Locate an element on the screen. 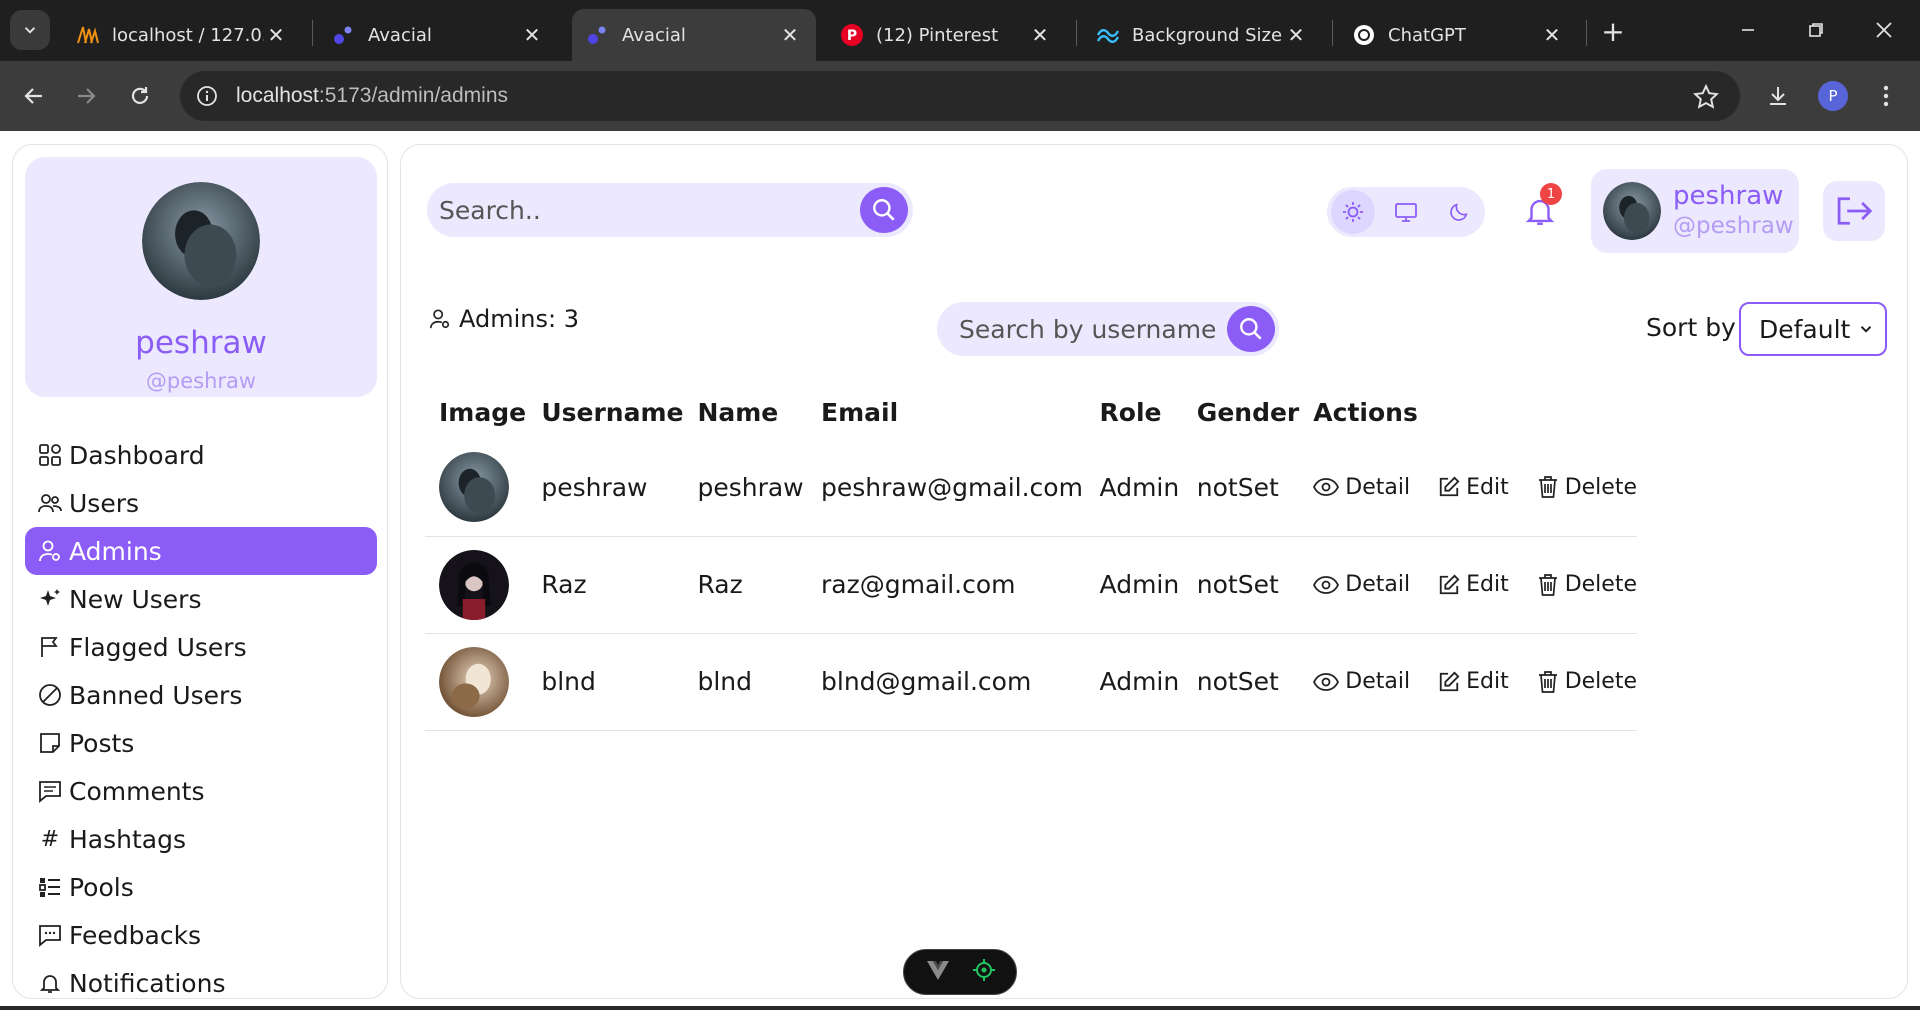 This screenshot has width=1920, height=1010. username-search-button is located at coordinates (1251, 329).